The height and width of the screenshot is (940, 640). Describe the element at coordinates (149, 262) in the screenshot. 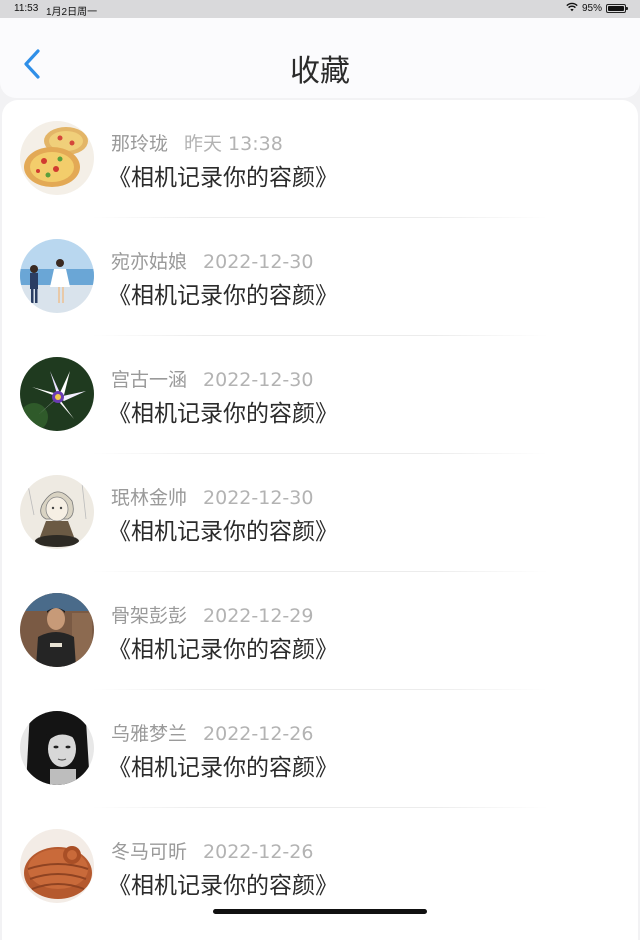

I see `author-name: 宛亦姑娘` at that location.